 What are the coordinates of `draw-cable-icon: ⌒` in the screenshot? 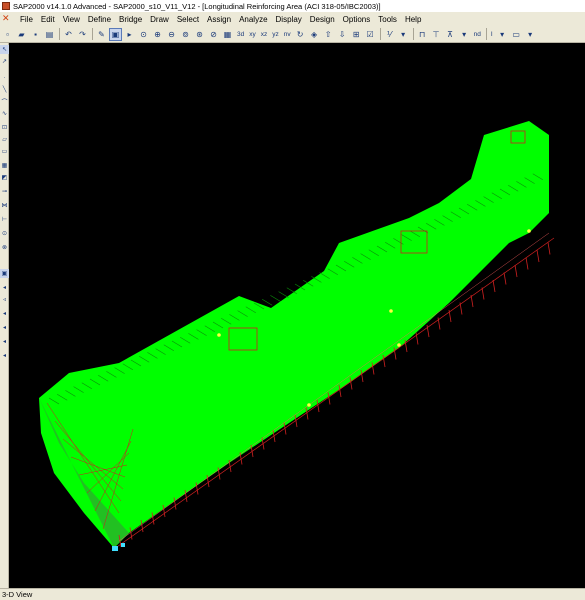 It's located at (4, 101).